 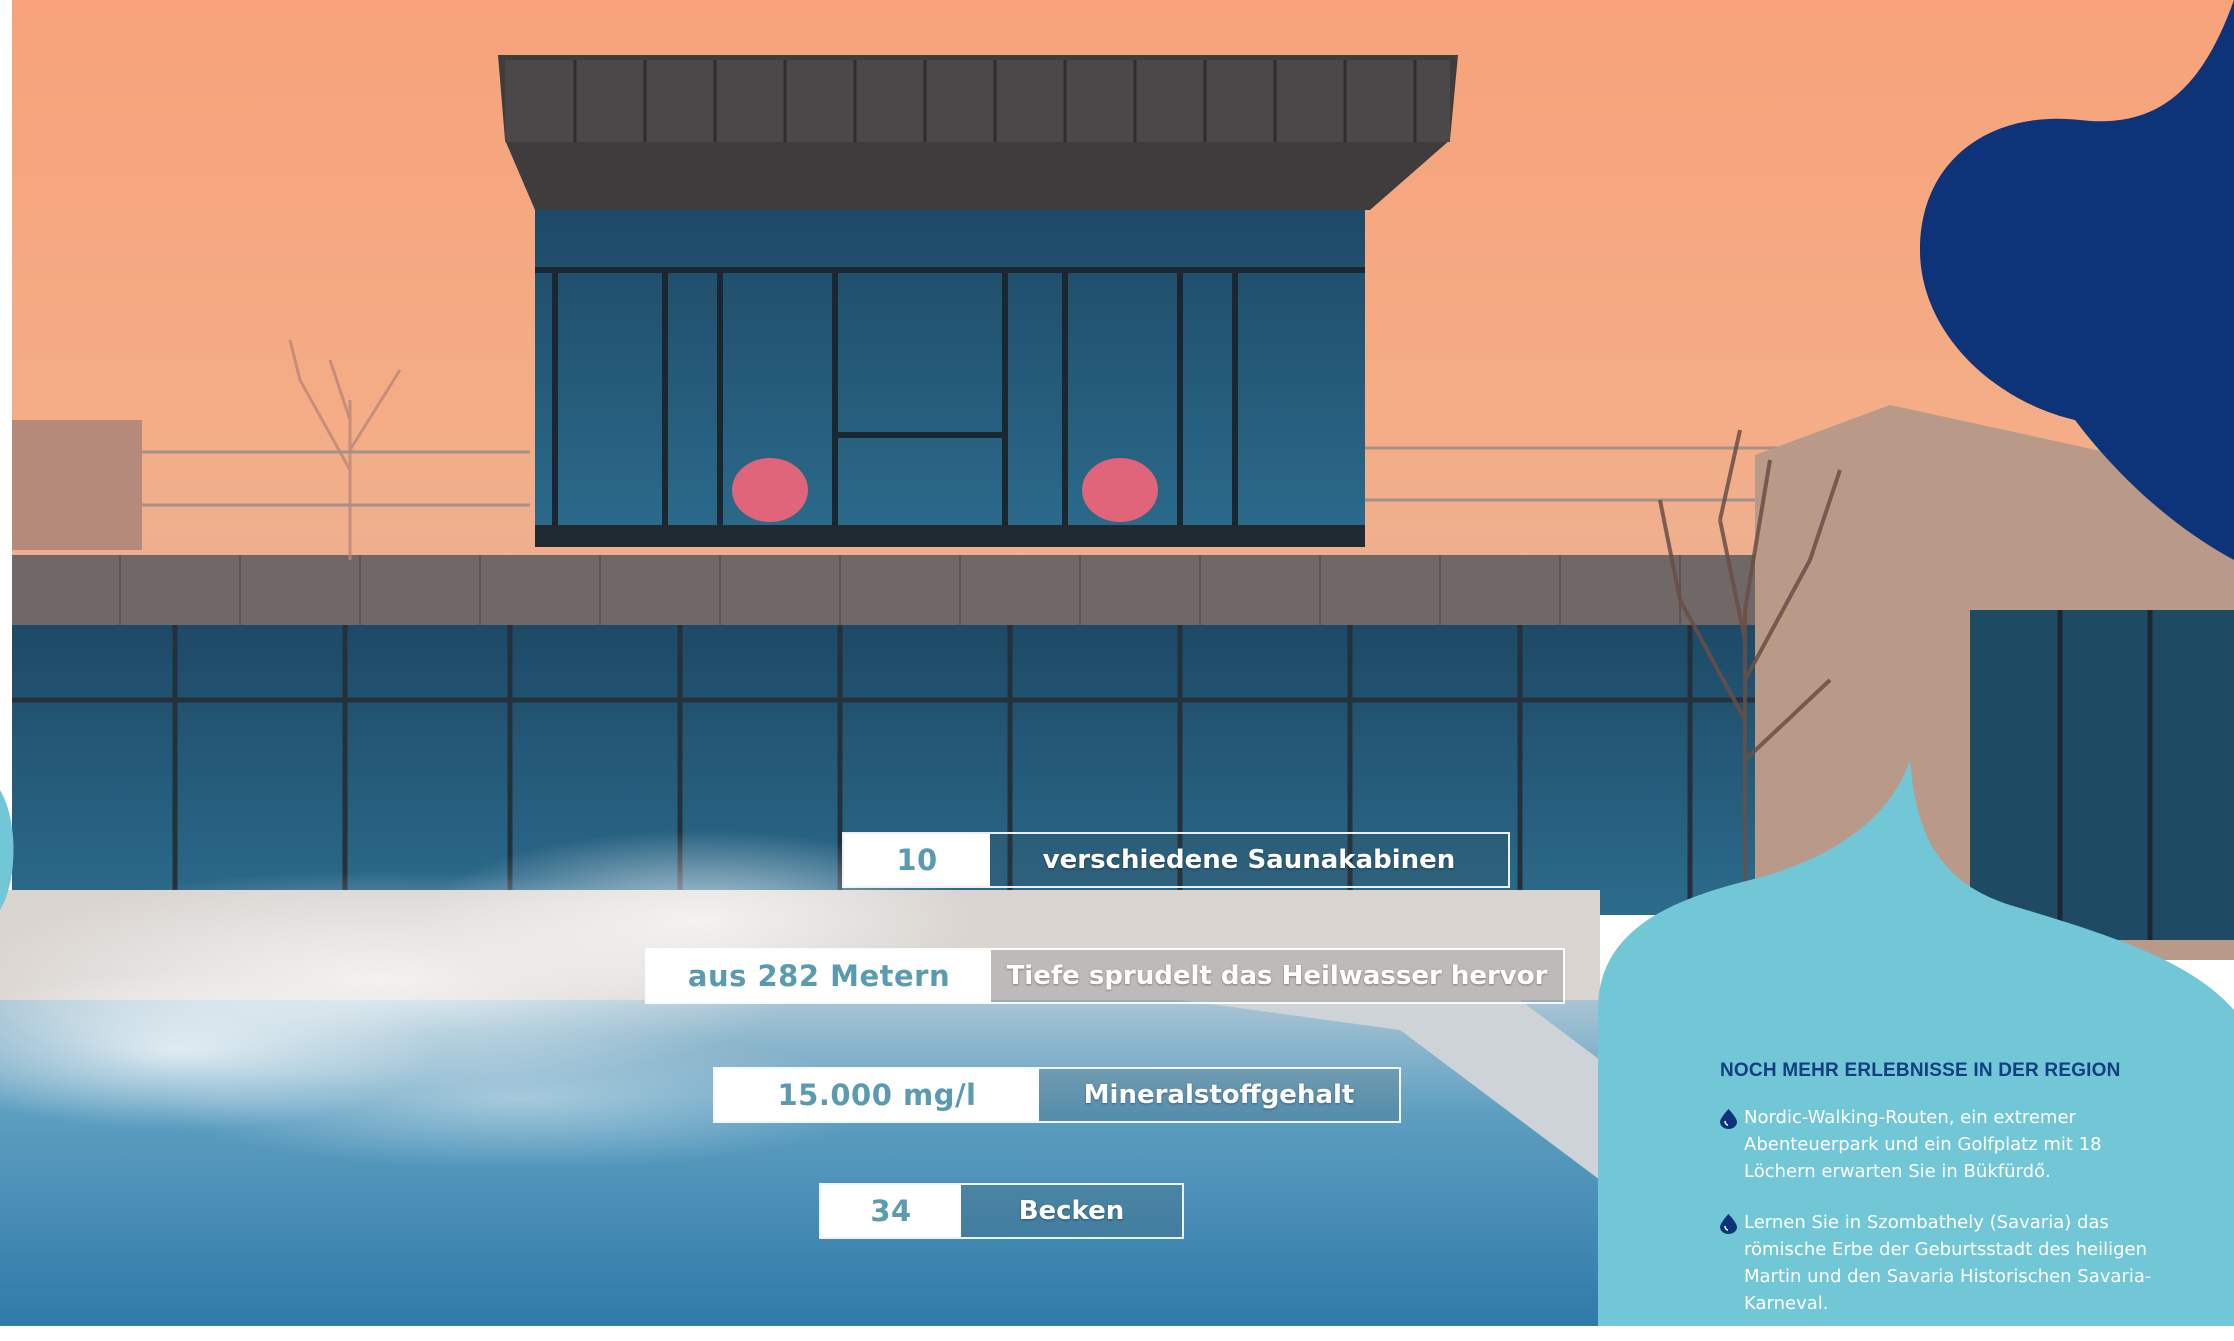 I want to click on stat-saunakabinen: 10 verschiedene Saunakabinen, so click(x=1176, y=860).